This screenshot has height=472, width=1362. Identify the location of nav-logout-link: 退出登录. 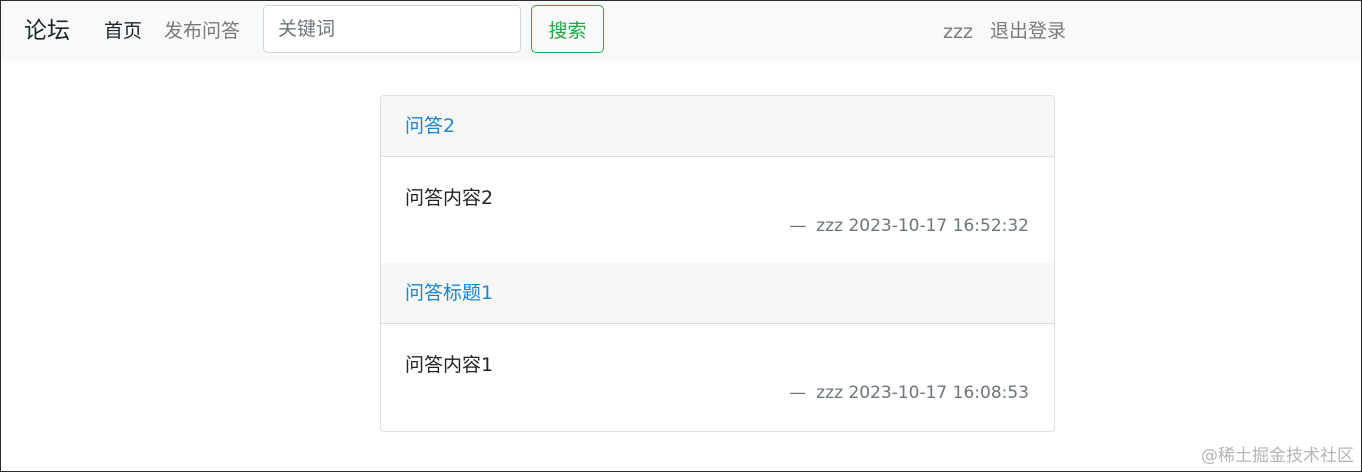
(1028, 31).